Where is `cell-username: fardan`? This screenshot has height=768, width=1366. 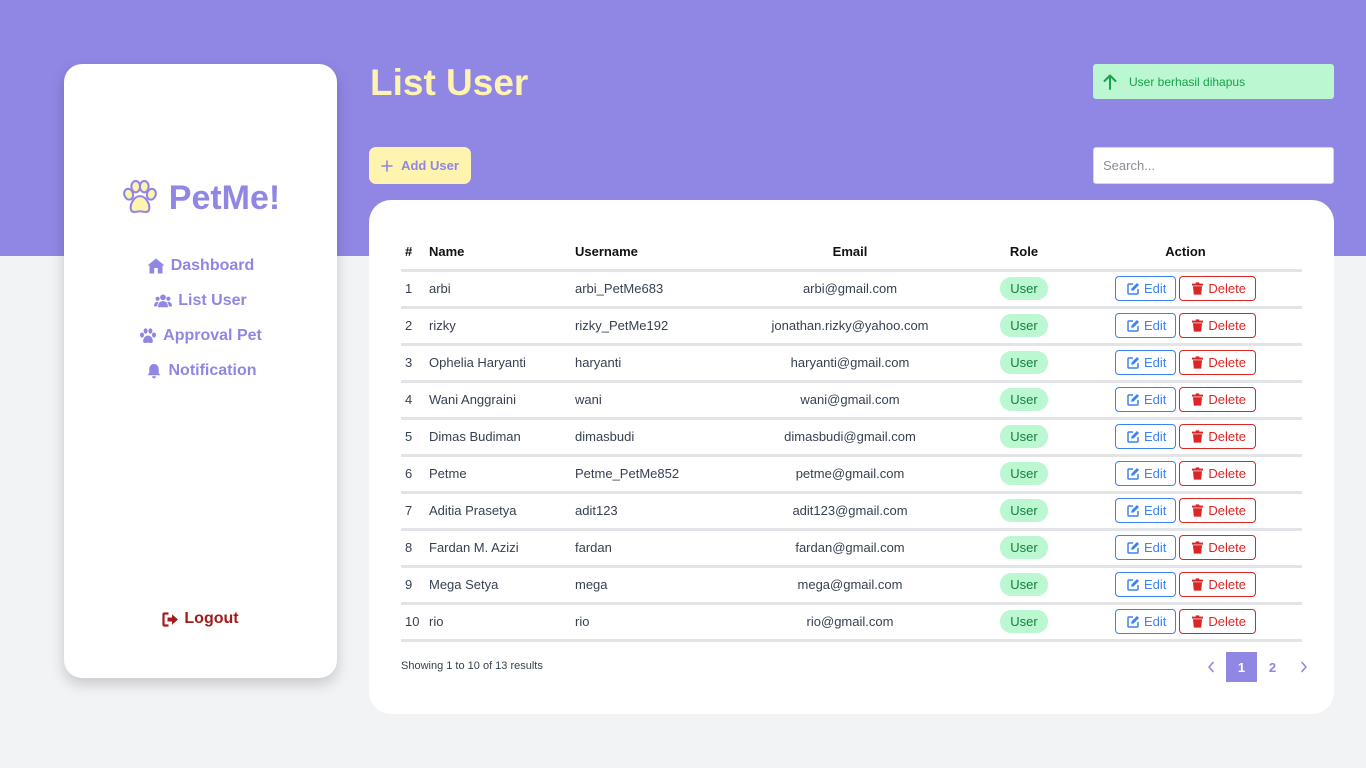 cell-username: fardan is located at coordinates (648, 548).